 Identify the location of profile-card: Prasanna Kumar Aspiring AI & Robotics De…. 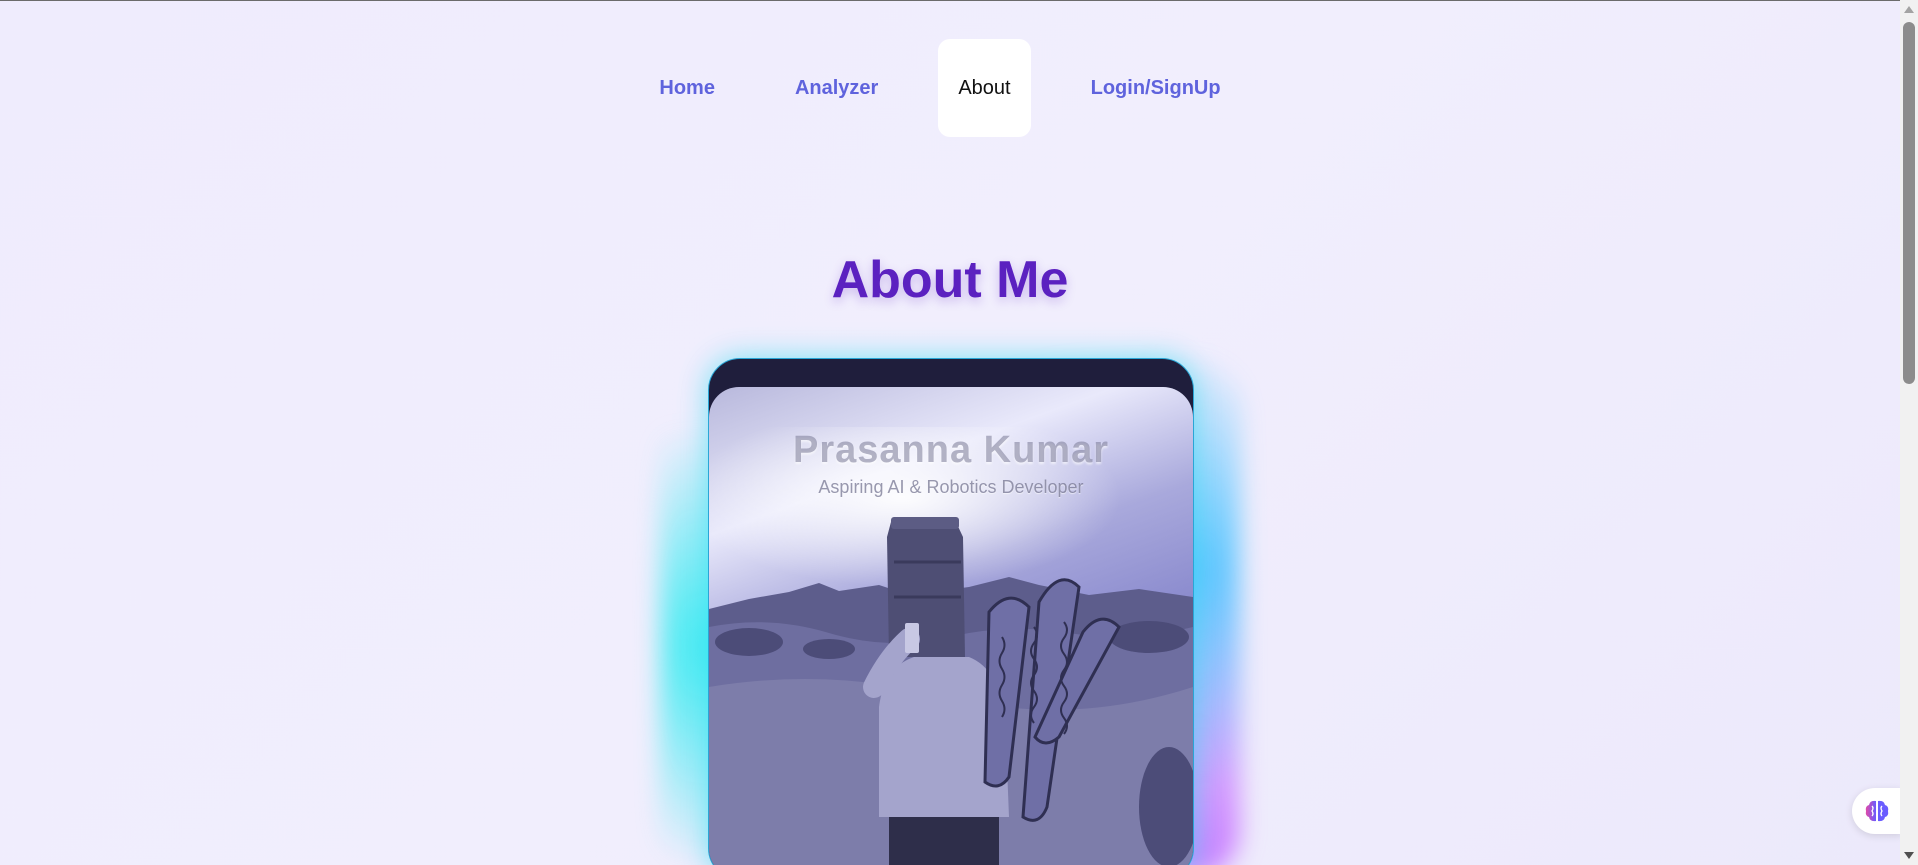
(951, 611).